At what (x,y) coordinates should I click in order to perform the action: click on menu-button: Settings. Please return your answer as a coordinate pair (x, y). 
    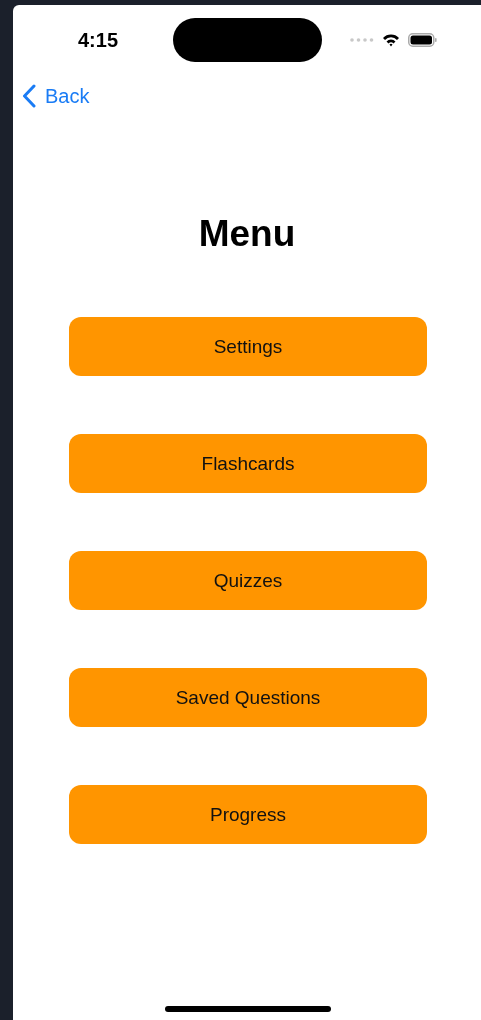
    Looking at the image, I should click on (248, 346).